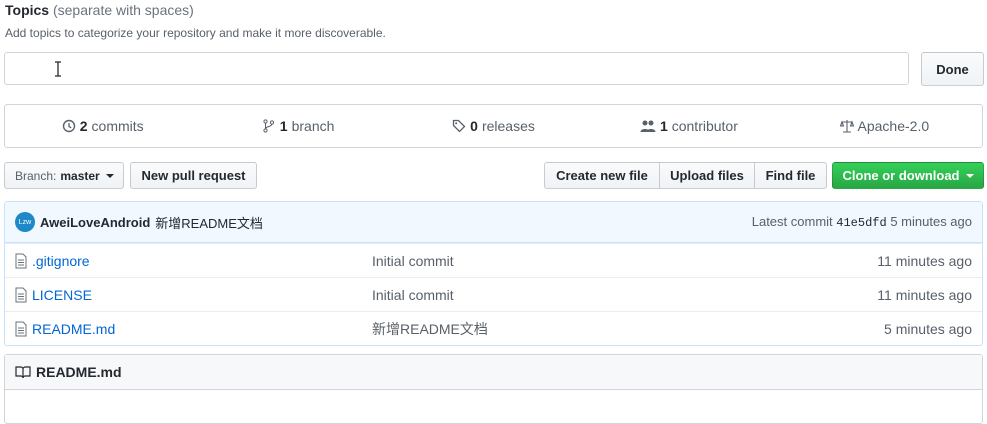 This screenshot has width=987, height=424. I want to click on find-file-button: Find file, so click(790, 175).